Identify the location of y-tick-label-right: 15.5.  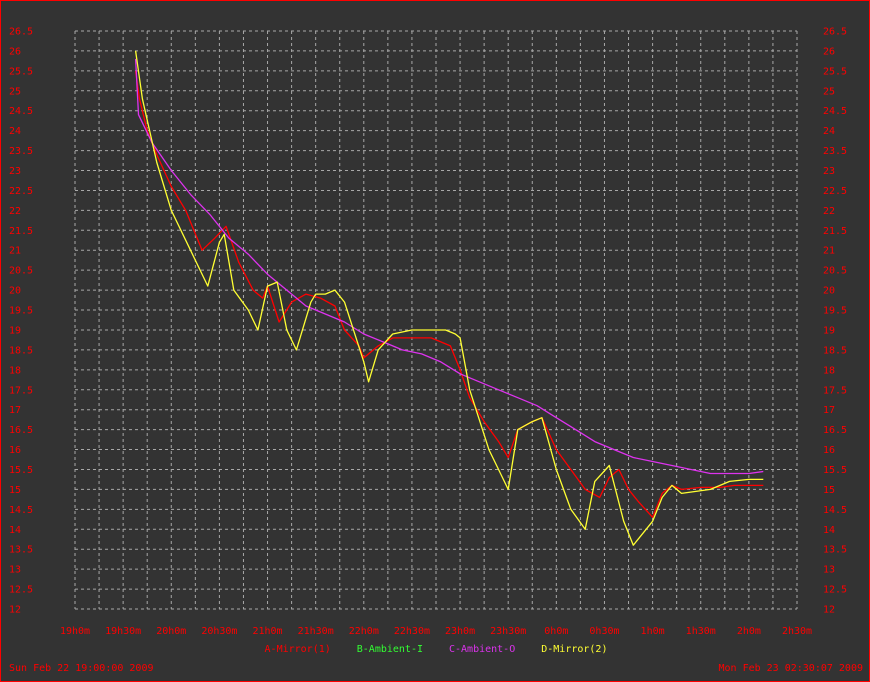
(835, 470).